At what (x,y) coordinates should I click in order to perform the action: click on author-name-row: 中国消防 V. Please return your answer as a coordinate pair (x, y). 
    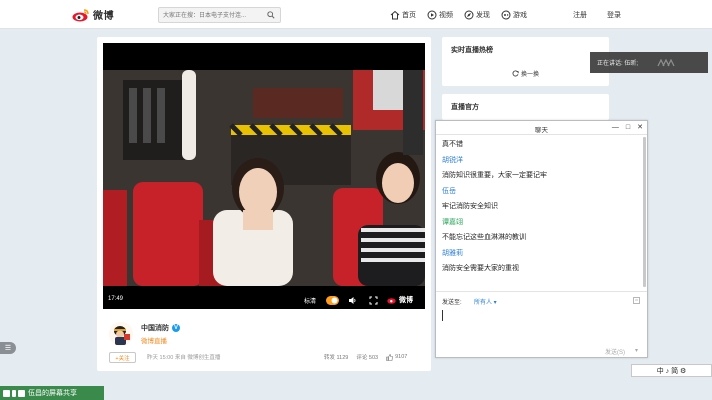
    Looking at the image, I should click on (160, 328).